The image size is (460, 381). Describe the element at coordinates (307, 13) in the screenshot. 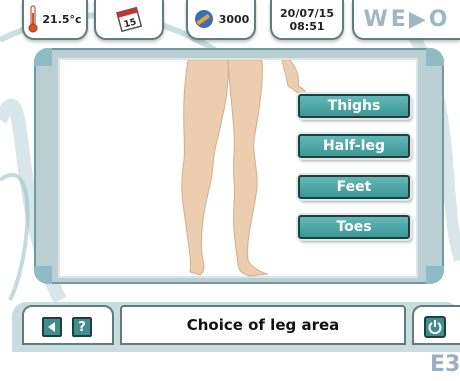

I see `date-value: 20/07/15` at that location.